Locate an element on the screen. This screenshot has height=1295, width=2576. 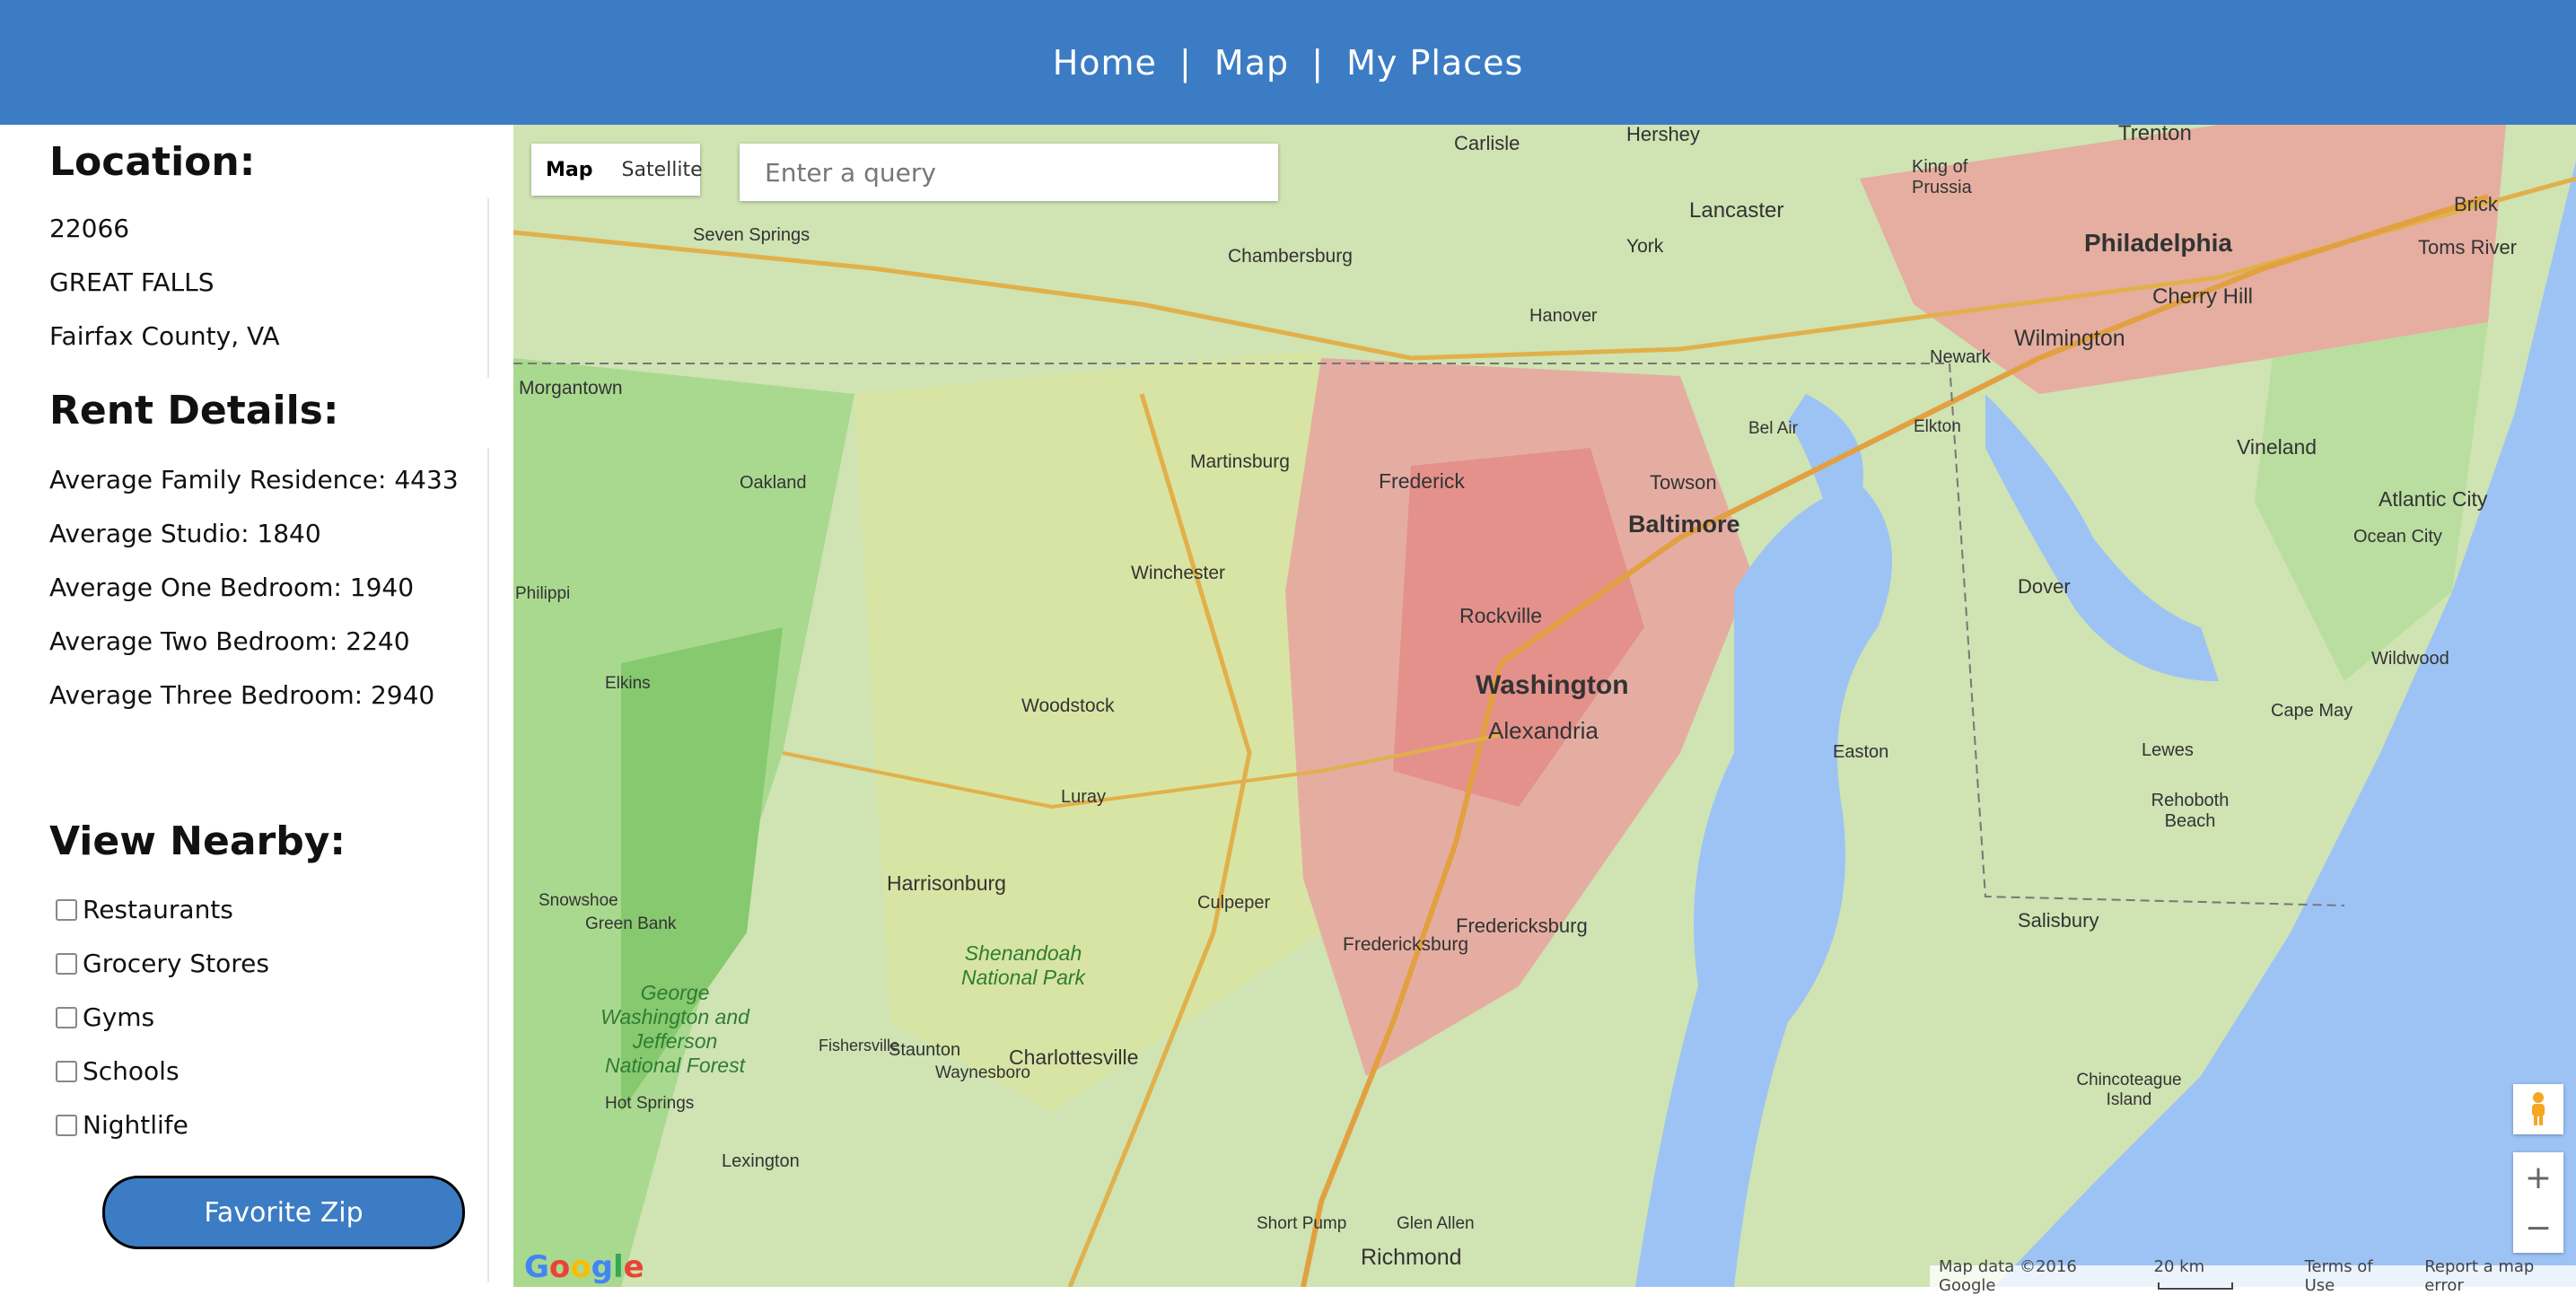
nearby-option-nightlife: Nightlife is located at coordinates (122, 1125).